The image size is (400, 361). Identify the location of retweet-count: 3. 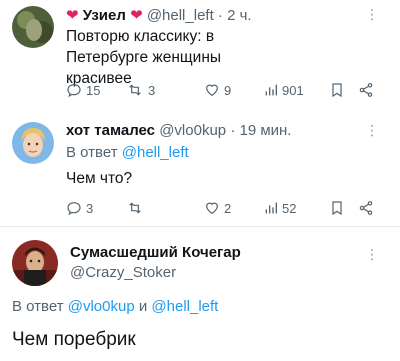
(152, 90).